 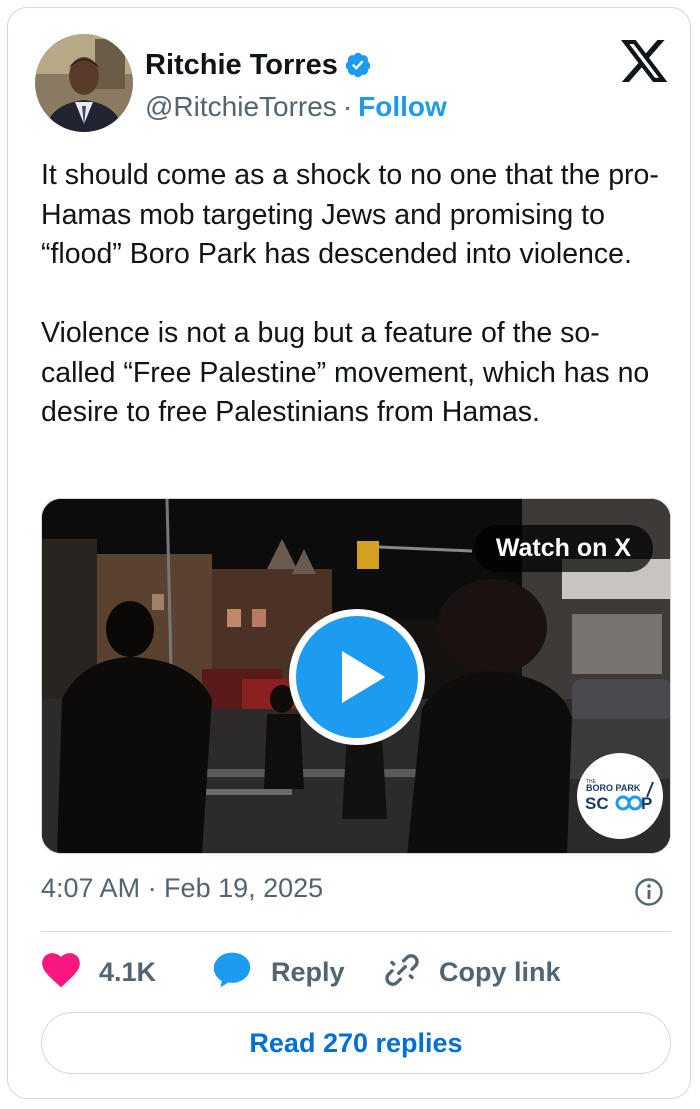 What do you see at coordinates (563, 548) in the screenshot?
I see `watch-on-x-button: Watch on X` at bounding box center [563, 548].